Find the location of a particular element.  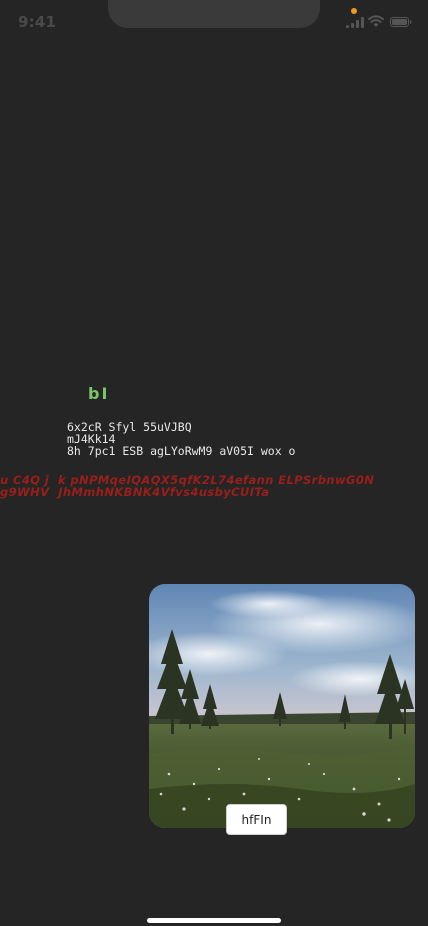

home-indicator is located at coordinates (214, 920).